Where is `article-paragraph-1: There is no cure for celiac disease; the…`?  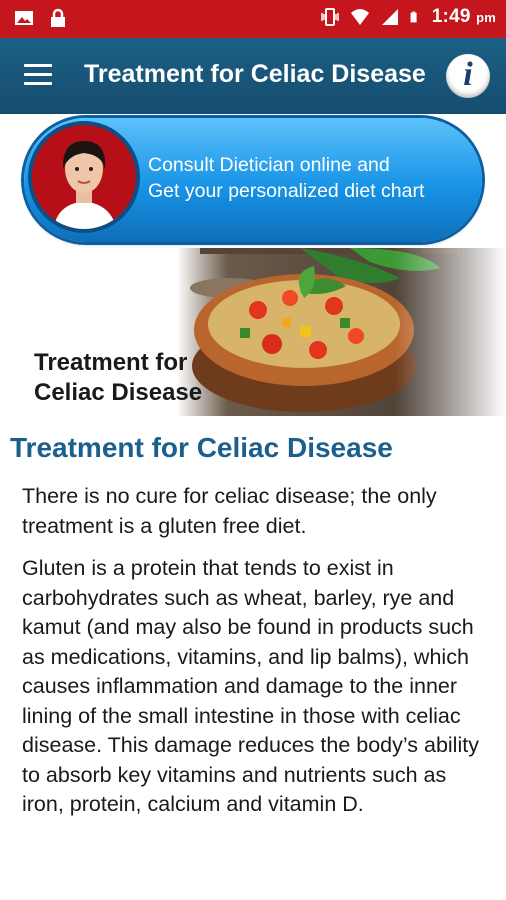 article-paragraph-1: There is no cure for celiac disease; the… is located at coordinates (229, 511).